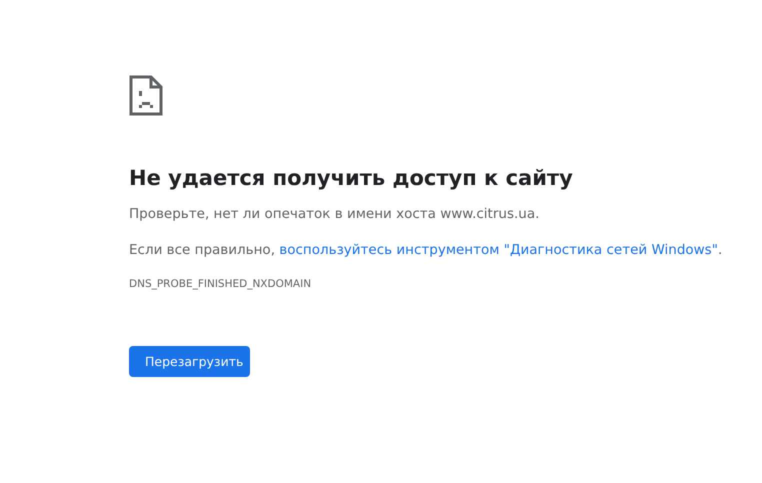 The image size is (762, 483). I want to click on error-heading: Не удается получить доступ к сайту, so click(351, 178).